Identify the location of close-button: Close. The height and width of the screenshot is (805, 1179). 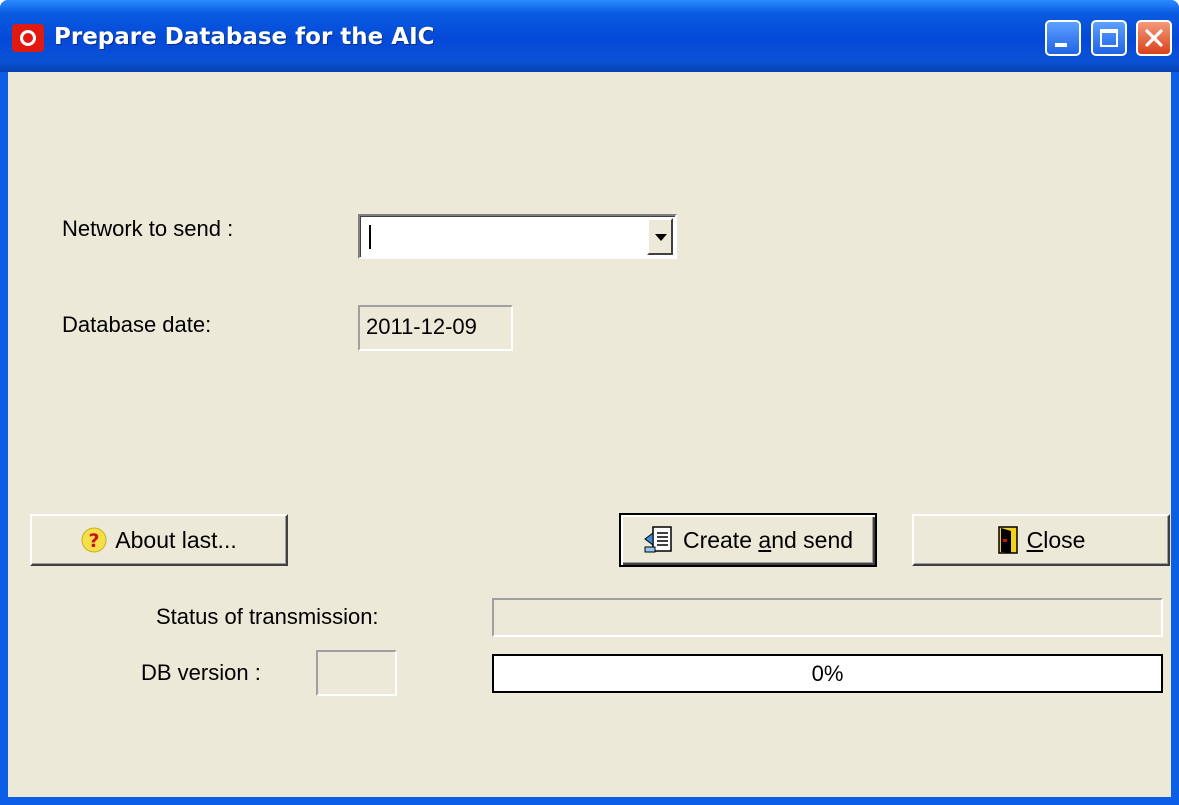
(1041, 540).